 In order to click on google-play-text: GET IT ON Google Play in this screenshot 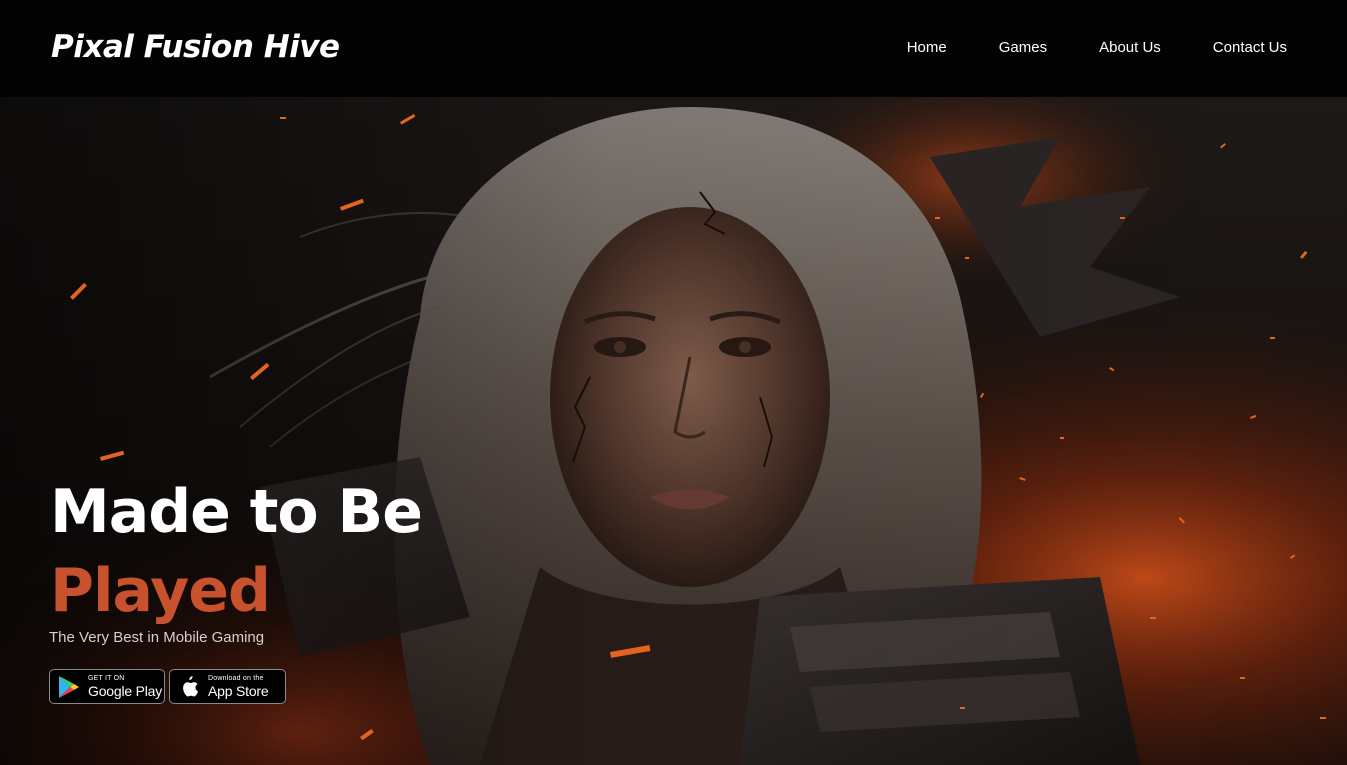, I will do `click(125, 686)`.